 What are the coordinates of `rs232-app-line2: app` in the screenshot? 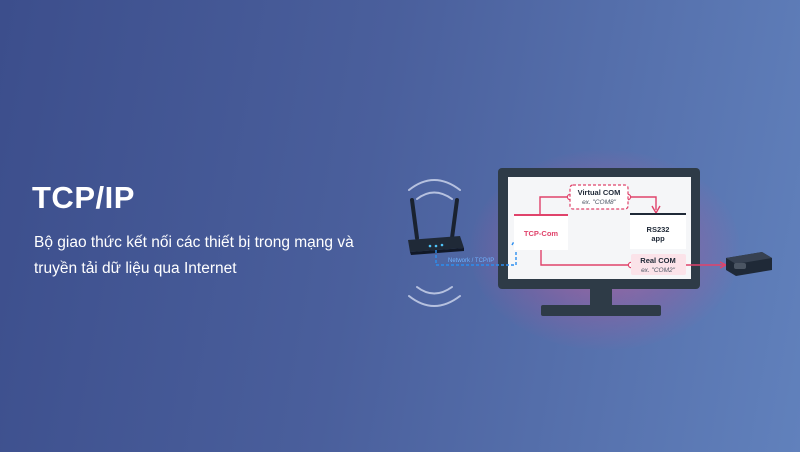 It's located at (658, 238).